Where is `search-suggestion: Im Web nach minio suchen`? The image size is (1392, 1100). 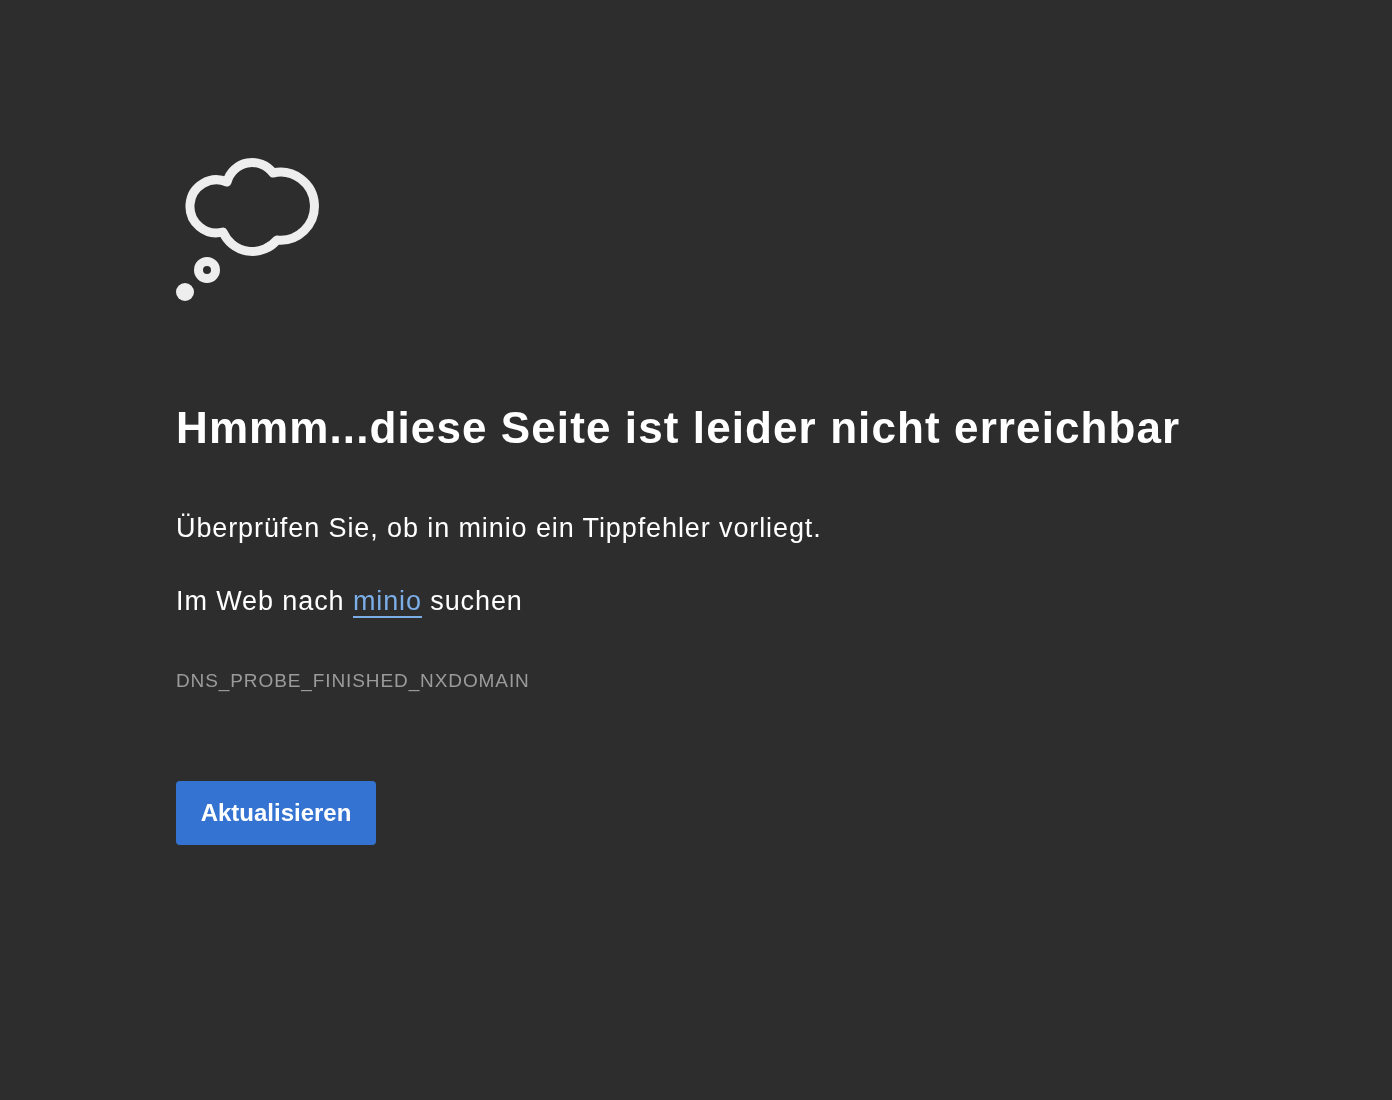 search-suggestion: Im Web nach minio suchen is located at coordinates (349, 601).